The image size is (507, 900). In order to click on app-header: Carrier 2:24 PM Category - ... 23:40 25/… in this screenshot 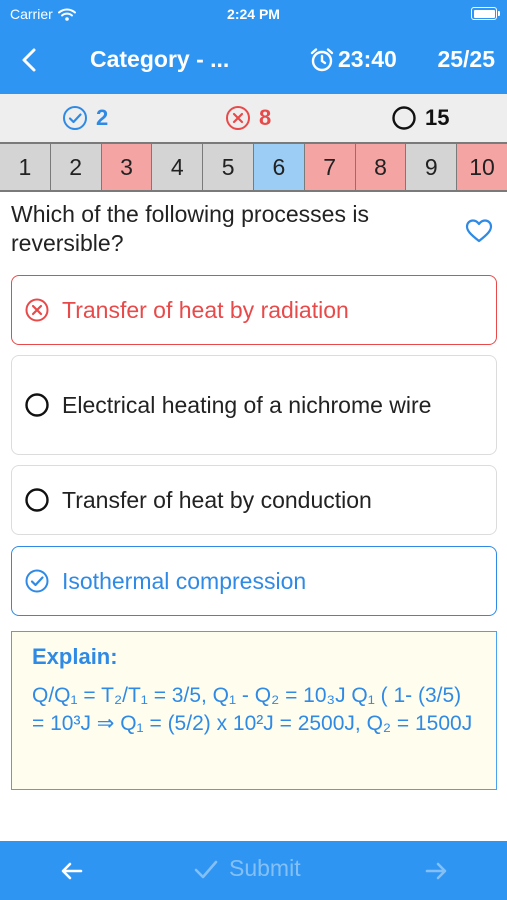, I will do `click(253, 47)`.